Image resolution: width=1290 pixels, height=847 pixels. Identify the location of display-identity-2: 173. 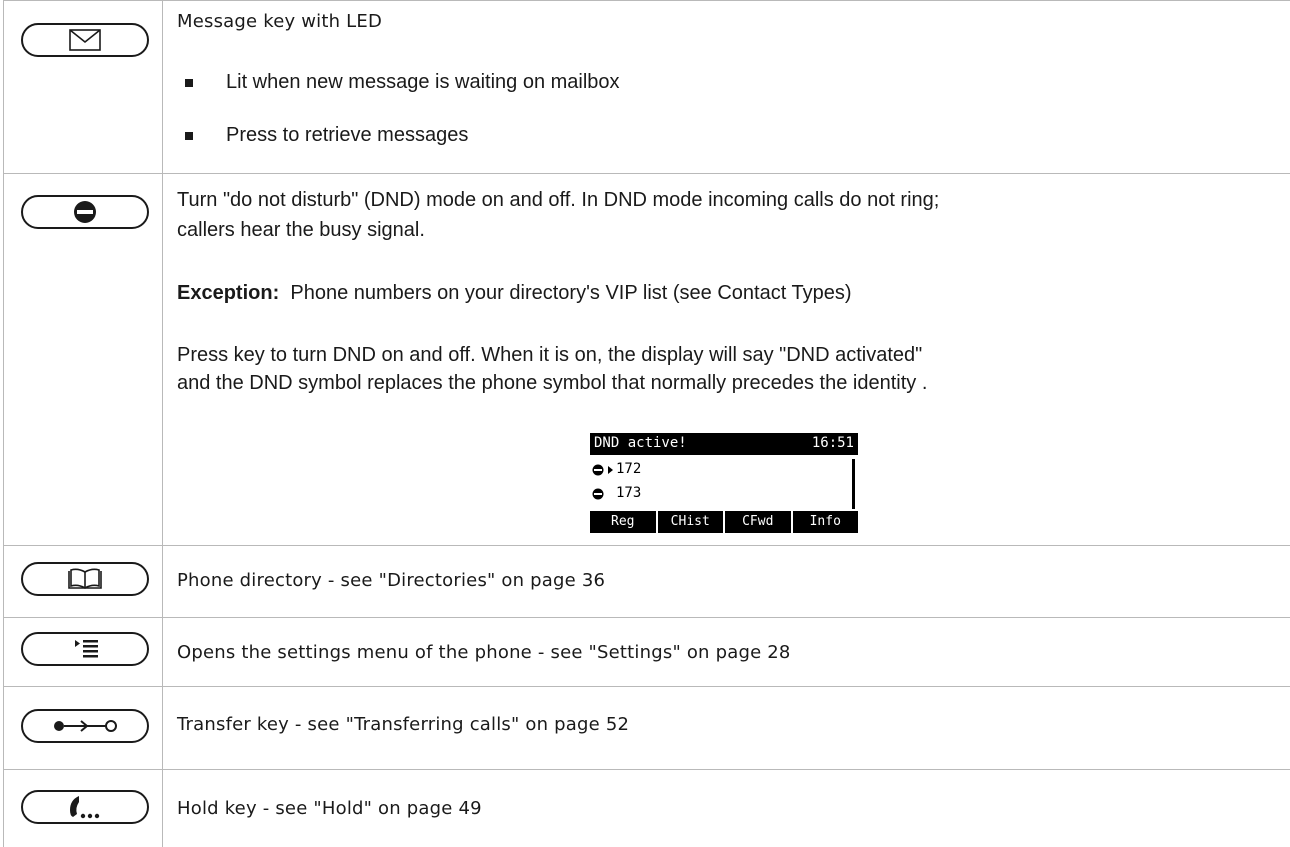
(629, 493).